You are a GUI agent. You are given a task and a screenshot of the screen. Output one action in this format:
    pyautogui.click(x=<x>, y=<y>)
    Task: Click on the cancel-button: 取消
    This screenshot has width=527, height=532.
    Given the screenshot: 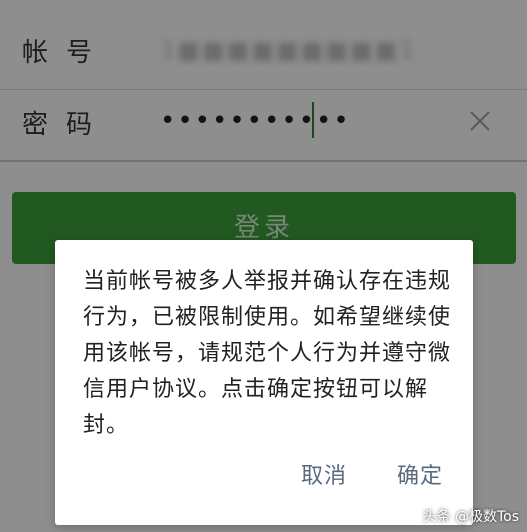 What is the action you would take?
    pyautogui.click(x=324, y=474)
    